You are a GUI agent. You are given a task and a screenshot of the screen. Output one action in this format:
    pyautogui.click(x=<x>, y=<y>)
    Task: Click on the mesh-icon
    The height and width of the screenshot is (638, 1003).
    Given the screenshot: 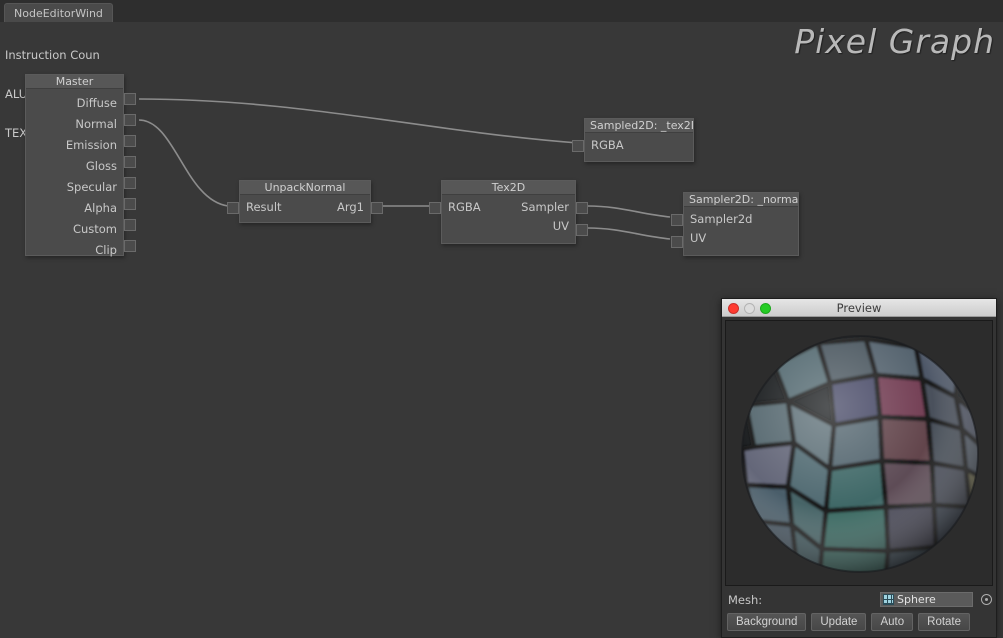 What is the action you would take?
    pyautogui.click(x=888, y=599)
    